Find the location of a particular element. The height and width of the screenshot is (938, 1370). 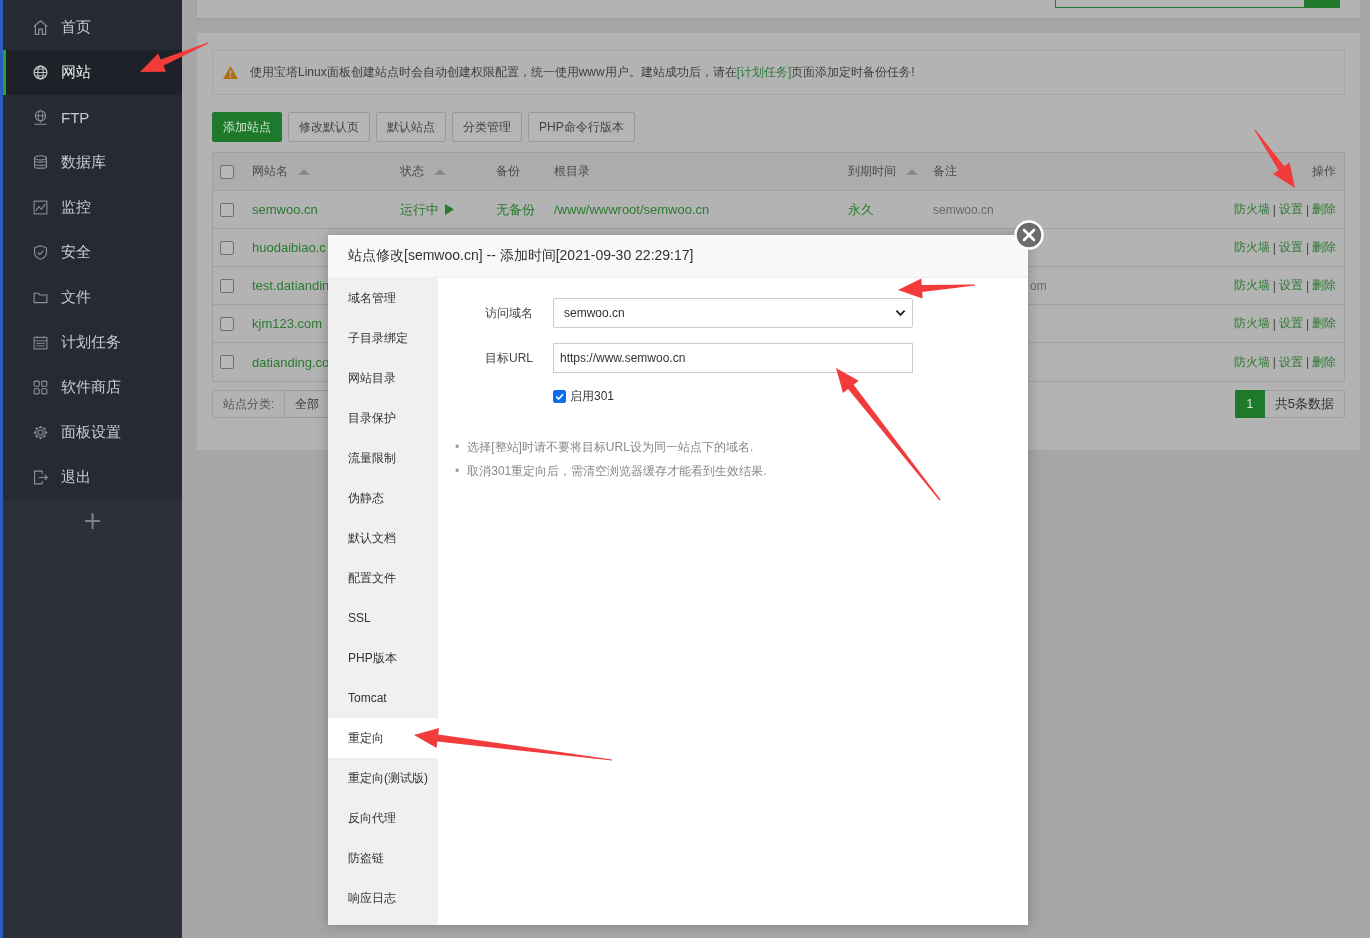

site-link: kjm123.com is located at coordinates (287, 323).